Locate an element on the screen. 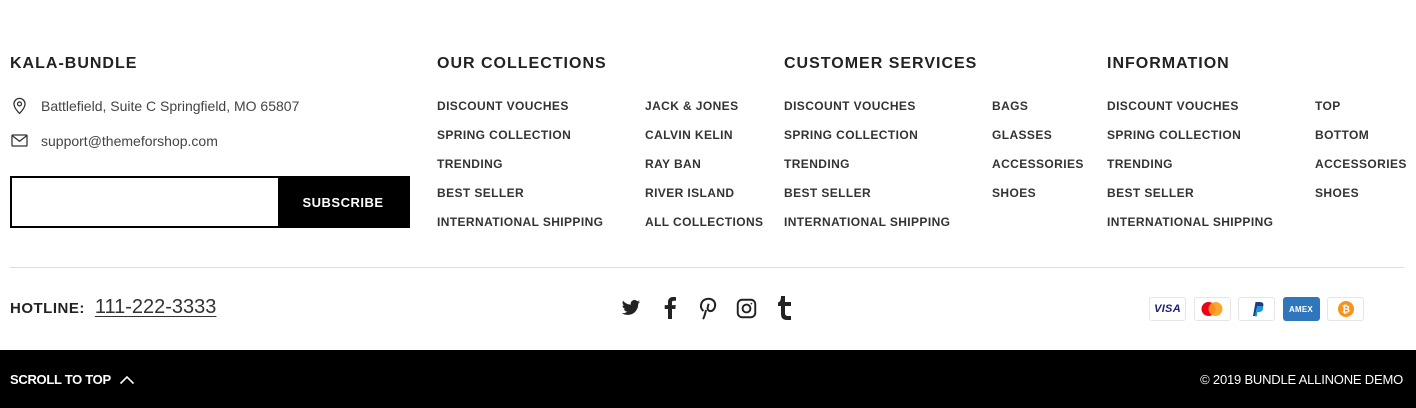 This screenshot has height=408, width=1416. copyright-text: © 2019 BUNDLE ALLINONE DEMO is located at coordinates (1301, 379).